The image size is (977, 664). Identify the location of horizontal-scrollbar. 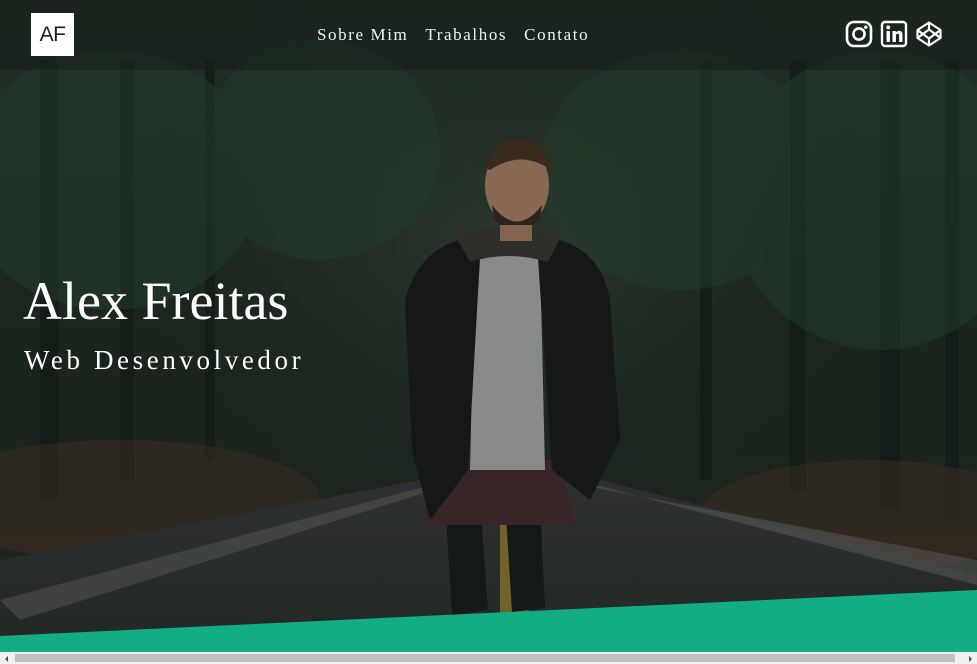
(488, 658).